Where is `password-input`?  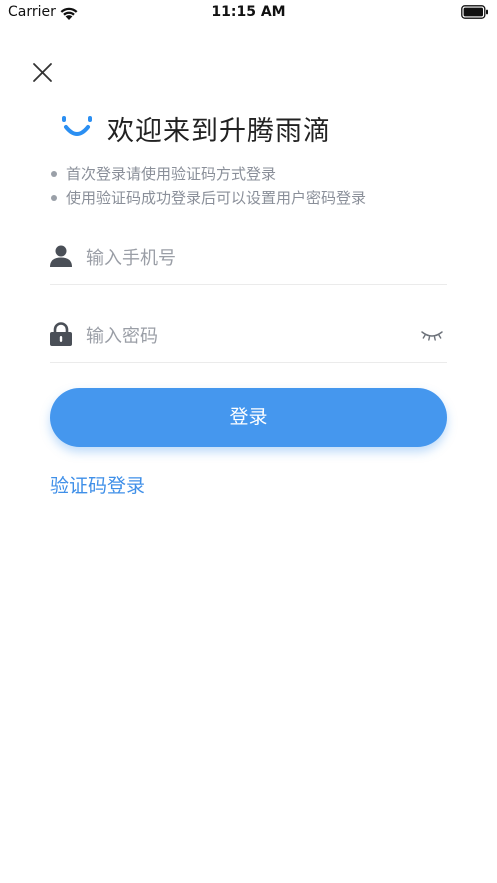
password-input is located at coordinates (246, 336).